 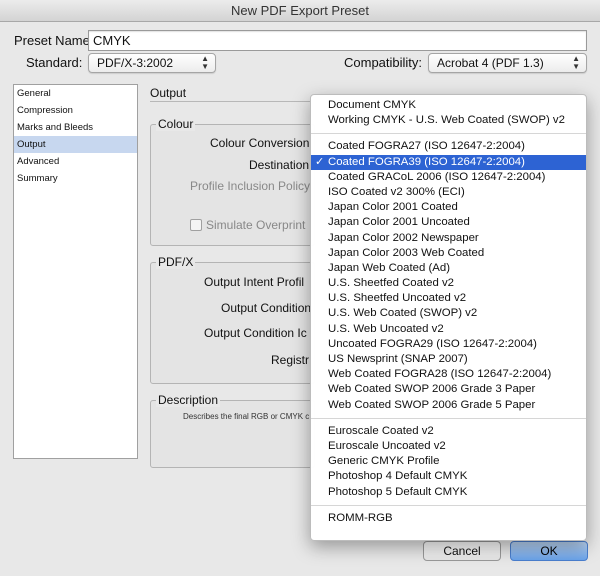 What do you see at coordinates (279, 165) in the screenshot?
I see `destination-label: Destination` at bounding box center [279, 165].